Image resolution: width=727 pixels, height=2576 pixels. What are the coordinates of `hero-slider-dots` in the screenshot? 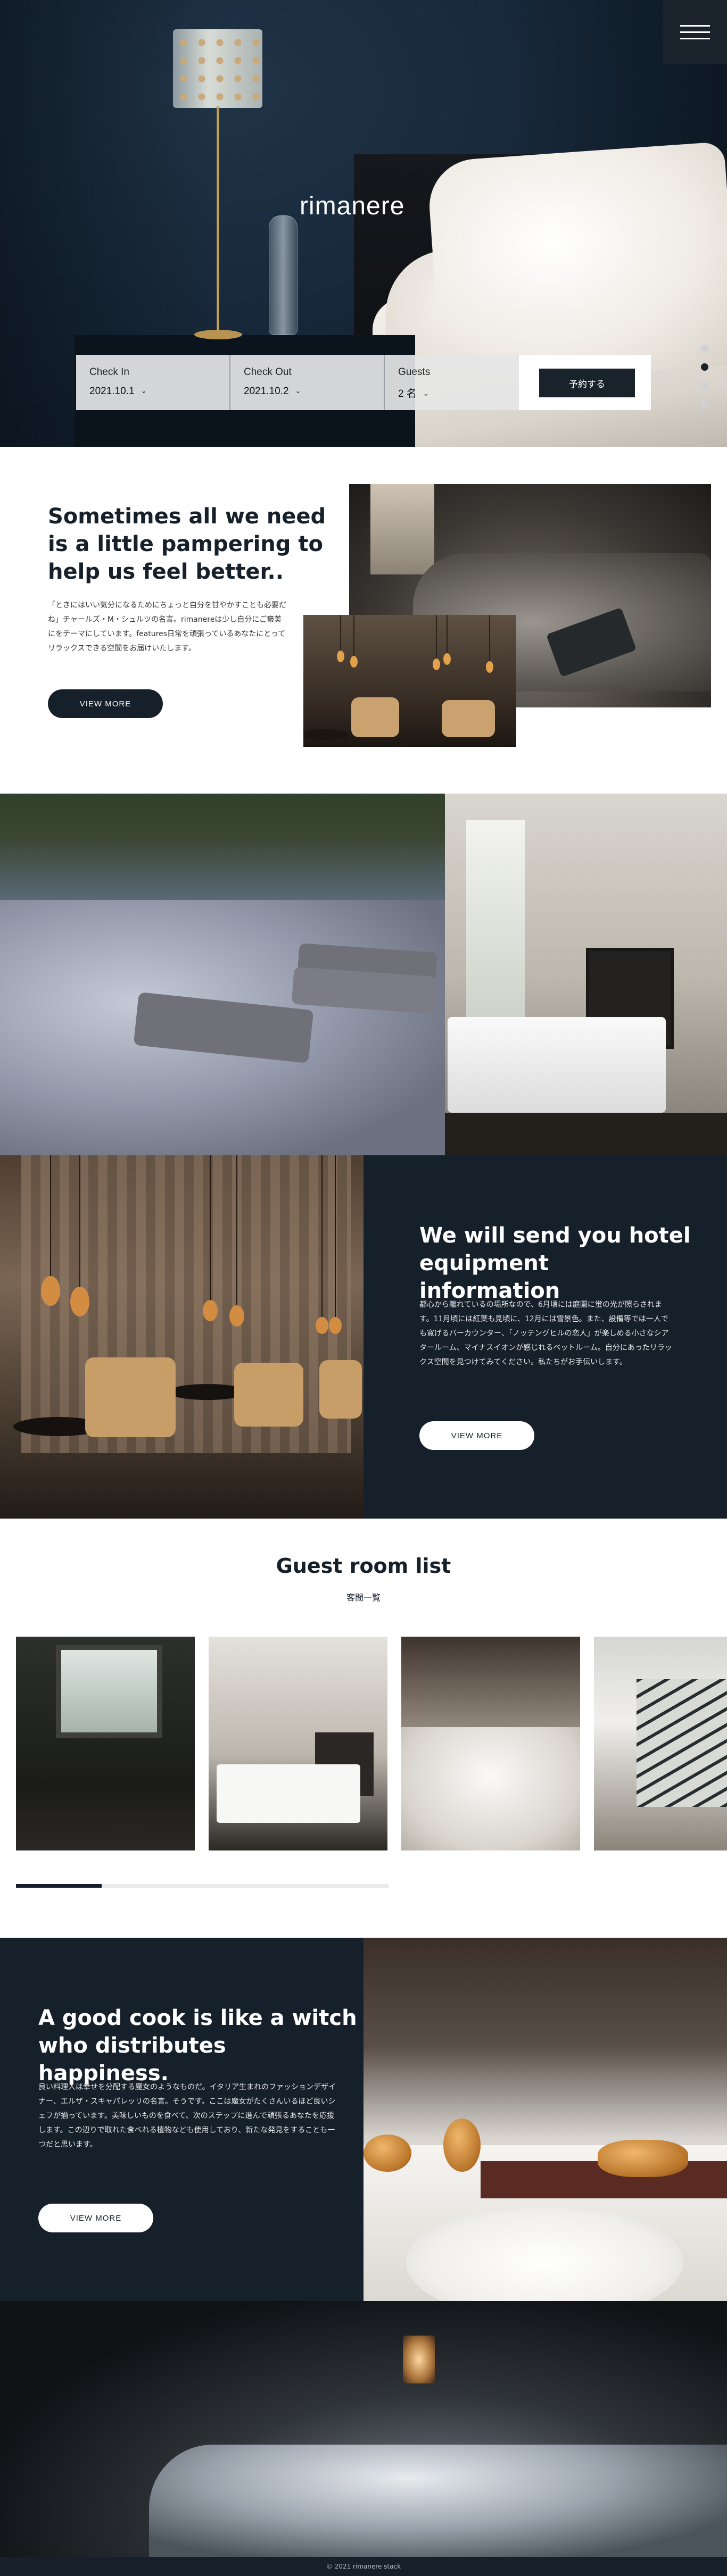 It's located at (704, 377).